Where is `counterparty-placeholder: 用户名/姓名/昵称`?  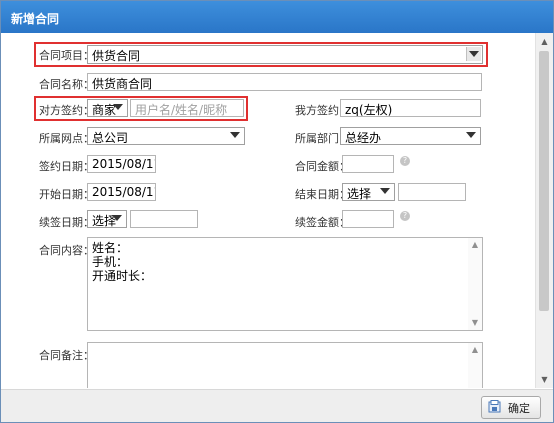 counterparty-placeholder: 用户名/姓名/昵称 is located at coordinates (181, 110).